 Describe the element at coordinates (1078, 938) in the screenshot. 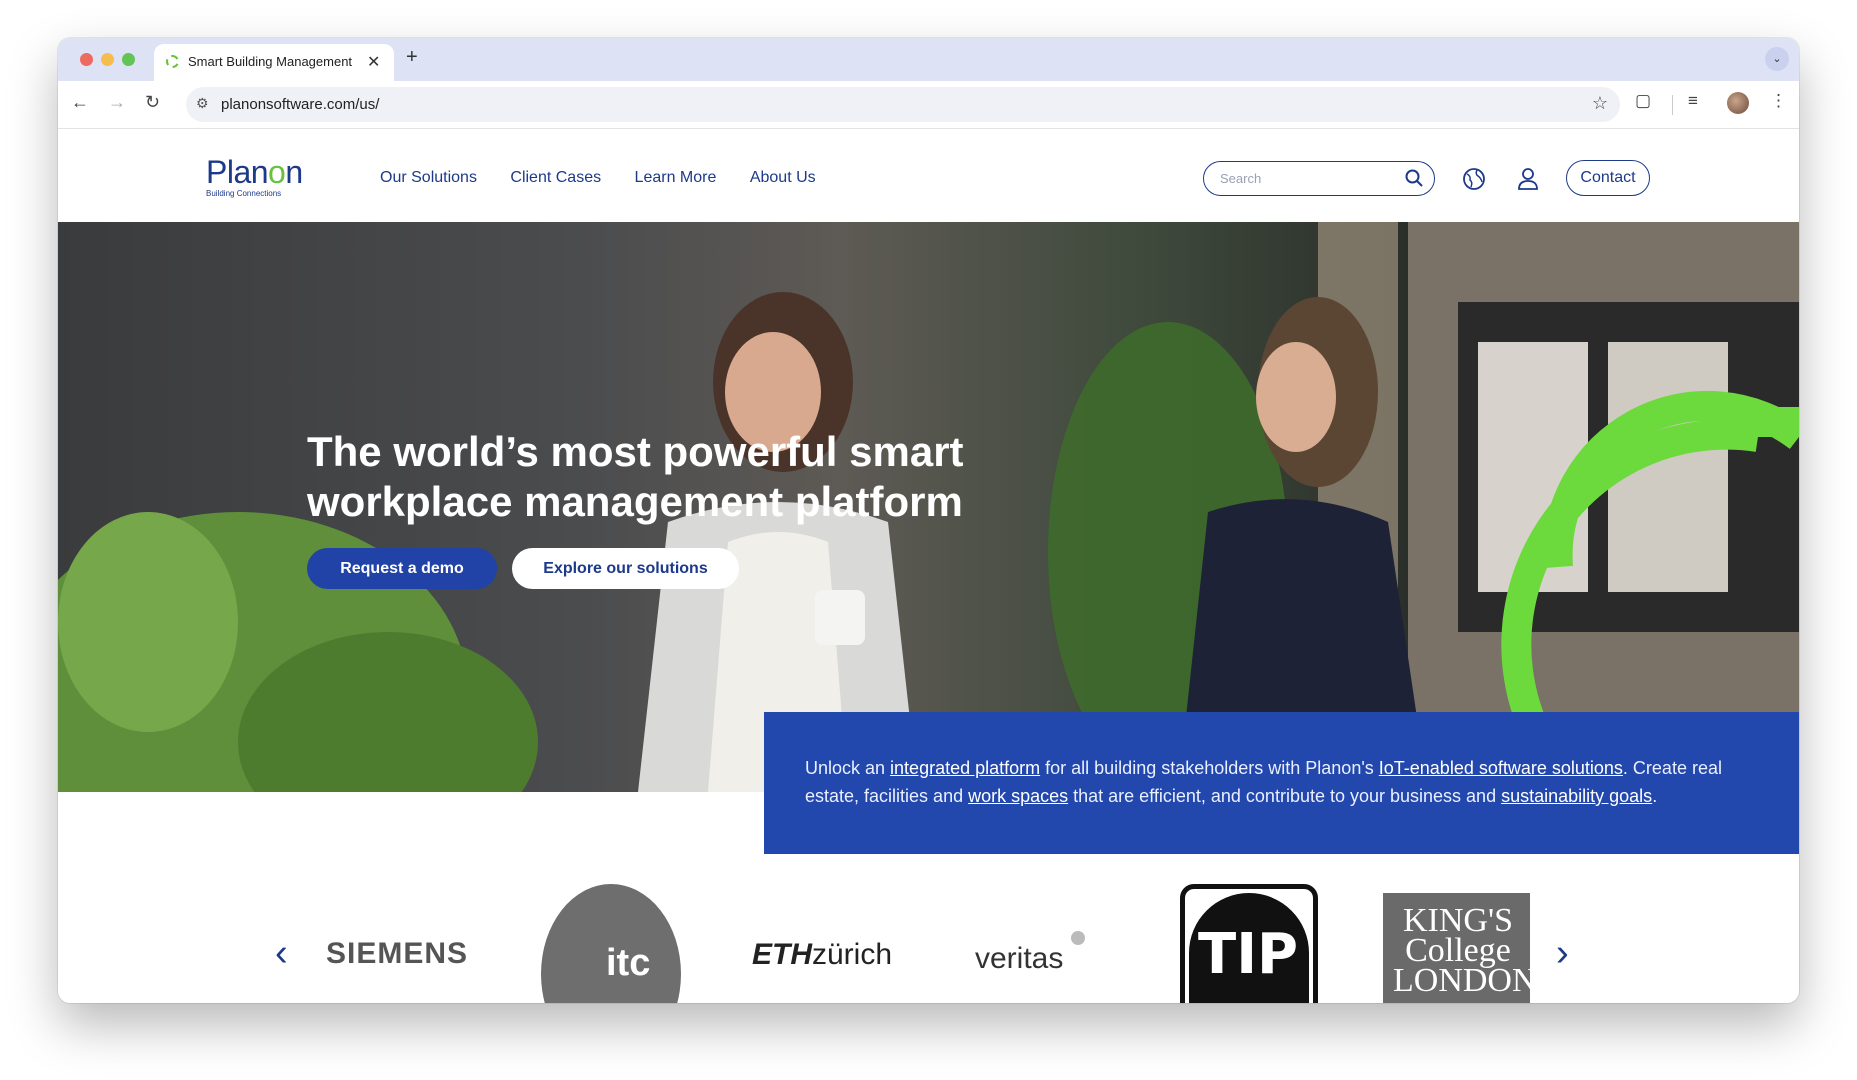

I see `veritas-logo-mark` at that location.